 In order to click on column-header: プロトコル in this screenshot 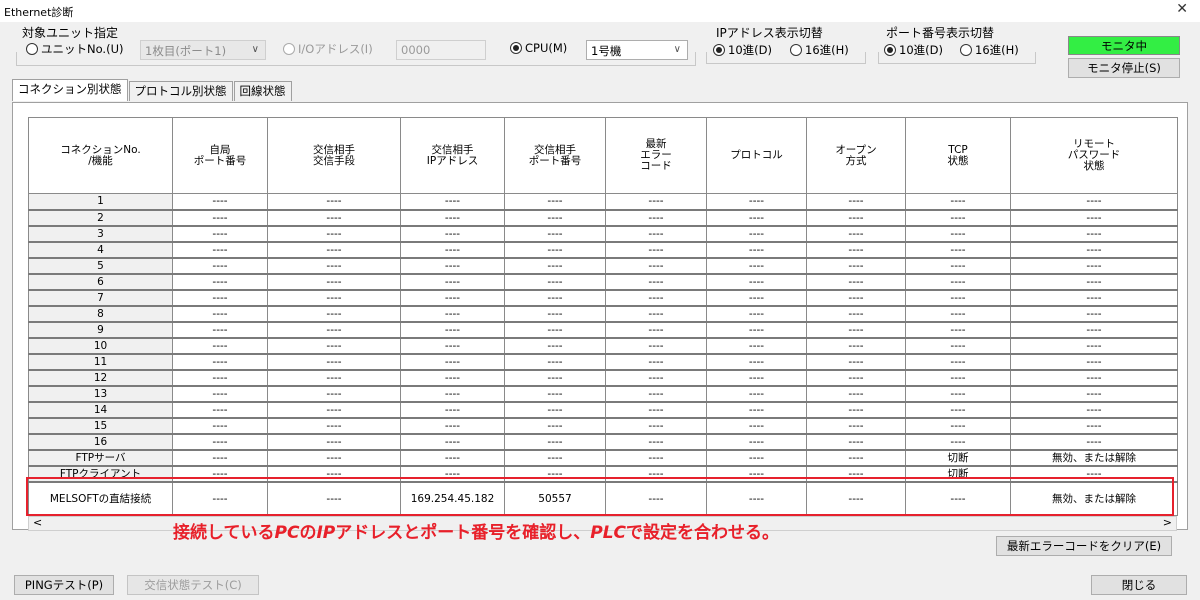, I will do `click(756, 155)`.